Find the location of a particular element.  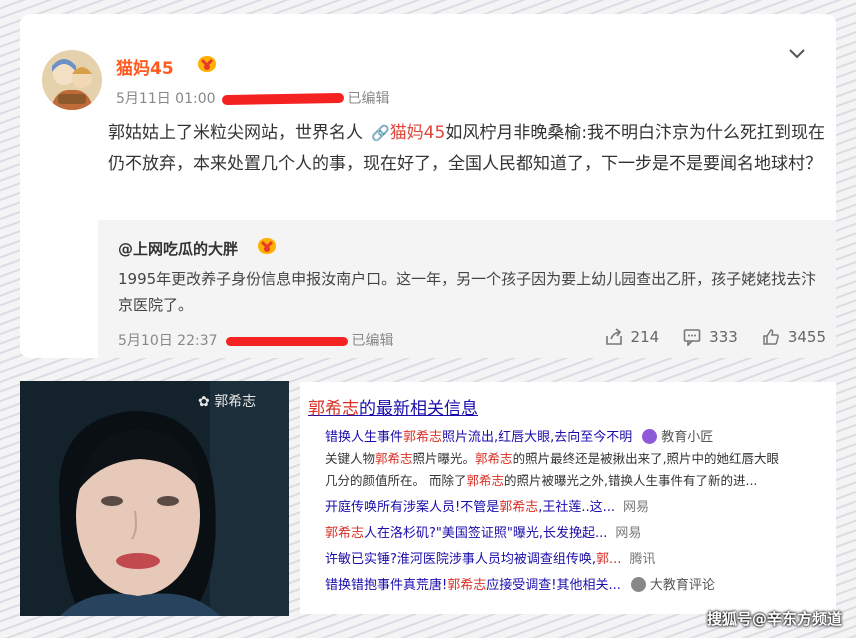

search-keyword: 郭希志 is located at coordinates (333, 409).